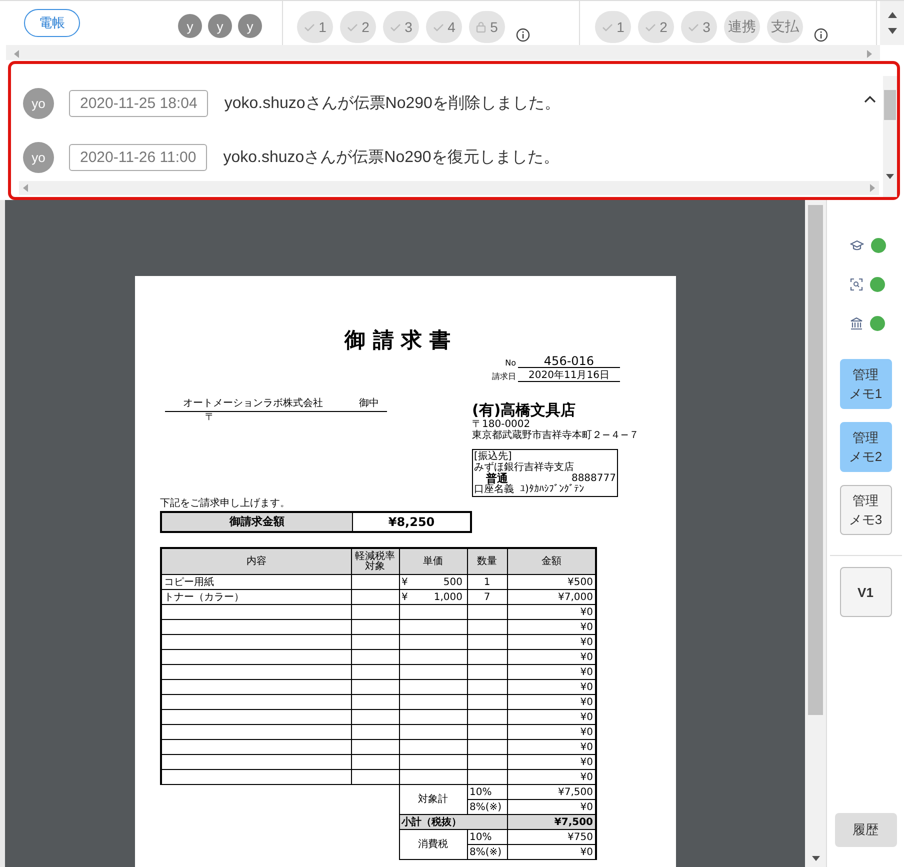 Image resolution: width=904 pixels, height=867 pixels. I want to click on log-message: yoko.shuzoさんが伝票No290を削除しました。, so click(392, 104).